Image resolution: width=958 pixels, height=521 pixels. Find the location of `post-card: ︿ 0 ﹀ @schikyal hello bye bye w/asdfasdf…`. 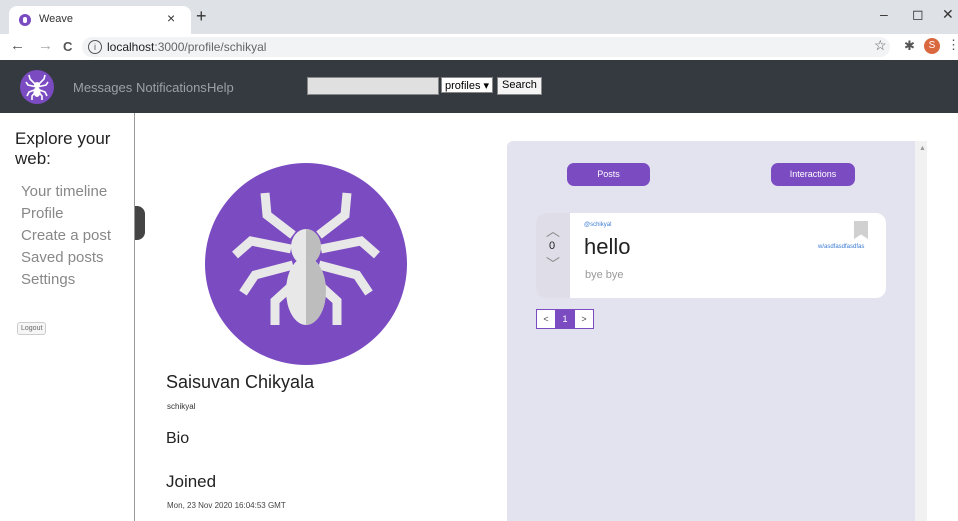

post-card: ︿ 0 ﹀ @schikyal hello bye bye w/asdfasdf… is located at coordinates (711, 255).